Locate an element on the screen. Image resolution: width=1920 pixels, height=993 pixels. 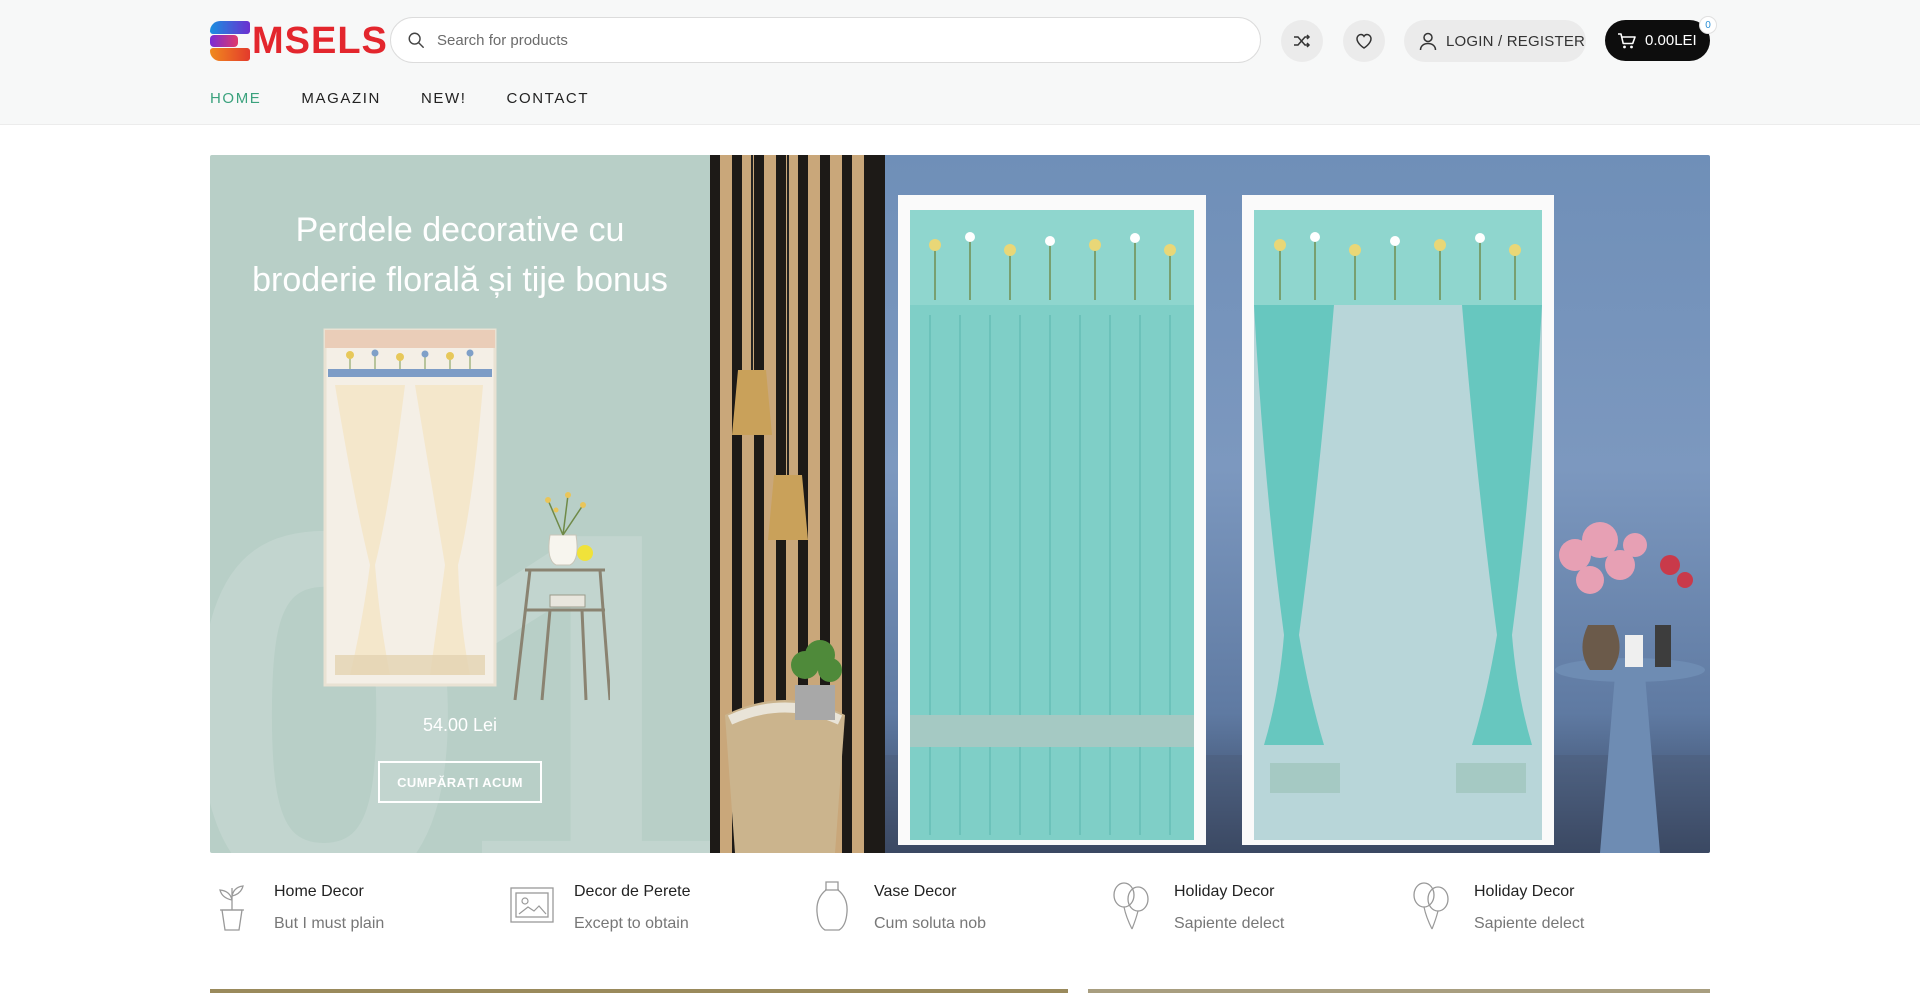
cart-button: 0.00LEI is located at coordinates (1657, 40).